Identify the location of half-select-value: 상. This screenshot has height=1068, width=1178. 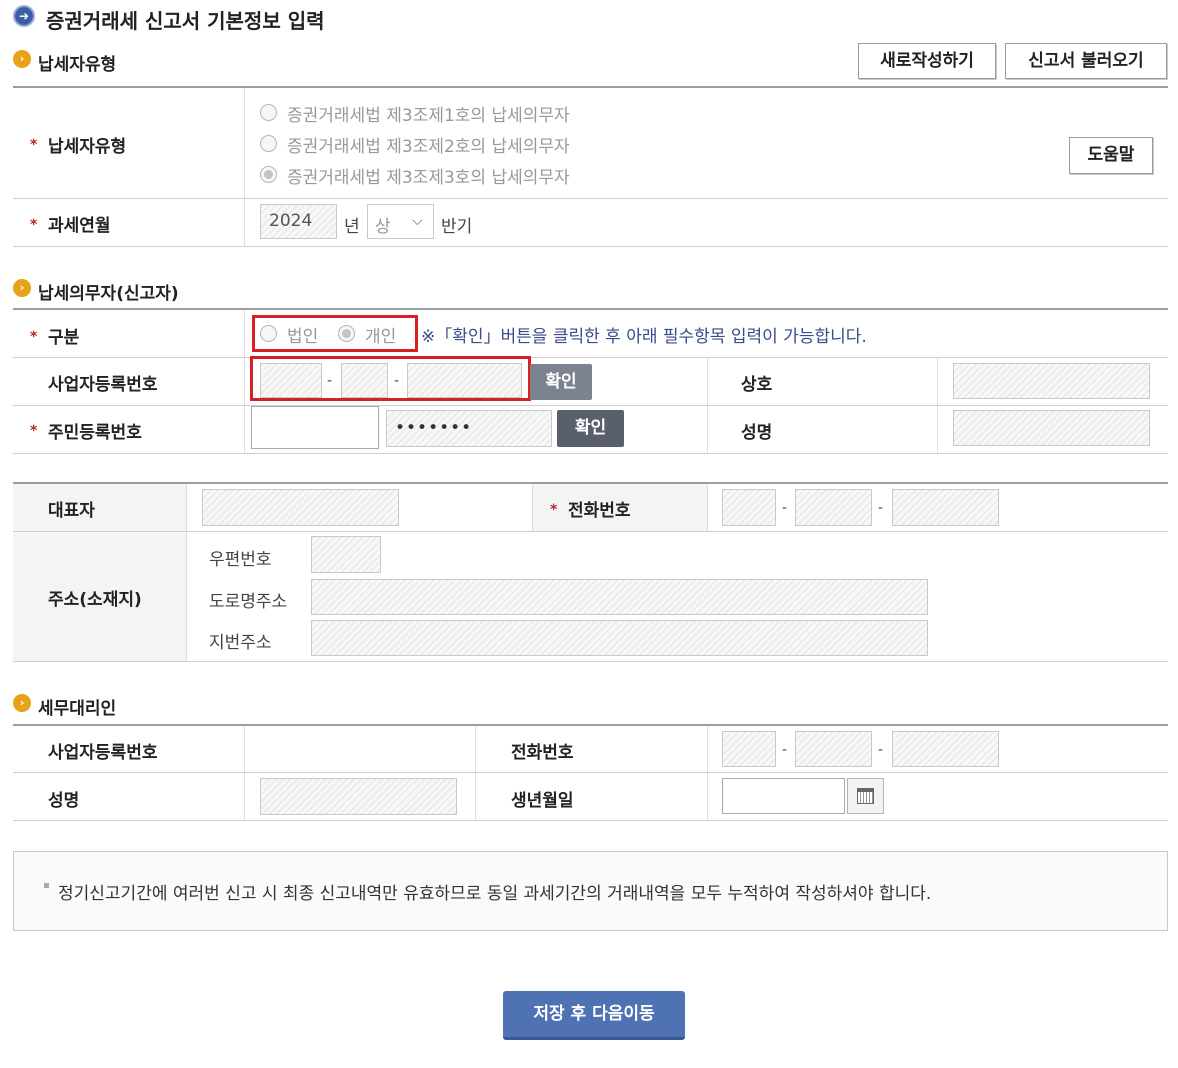
(383, 227).